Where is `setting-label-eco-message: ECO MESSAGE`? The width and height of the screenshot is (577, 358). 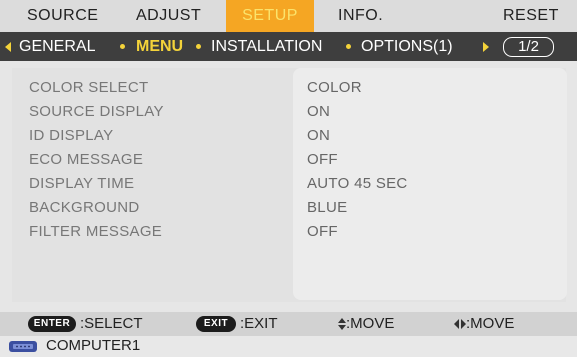
setting-label-eco-message: ECO MESSAGE is located at coordinates (86, 160).